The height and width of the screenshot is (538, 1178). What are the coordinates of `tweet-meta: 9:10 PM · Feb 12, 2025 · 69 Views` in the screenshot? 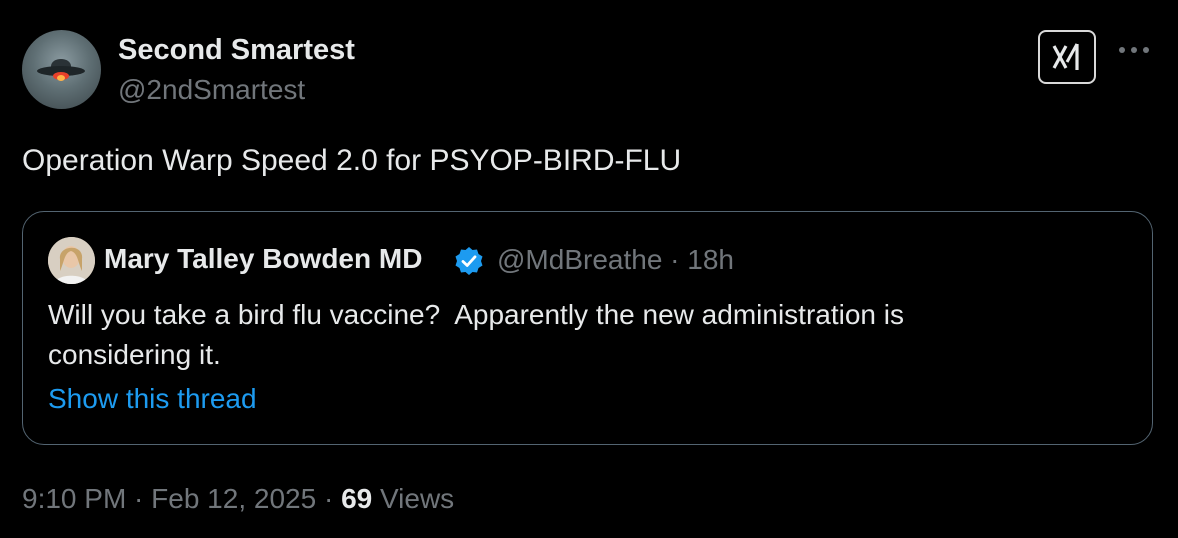 It's located at (238, 499).